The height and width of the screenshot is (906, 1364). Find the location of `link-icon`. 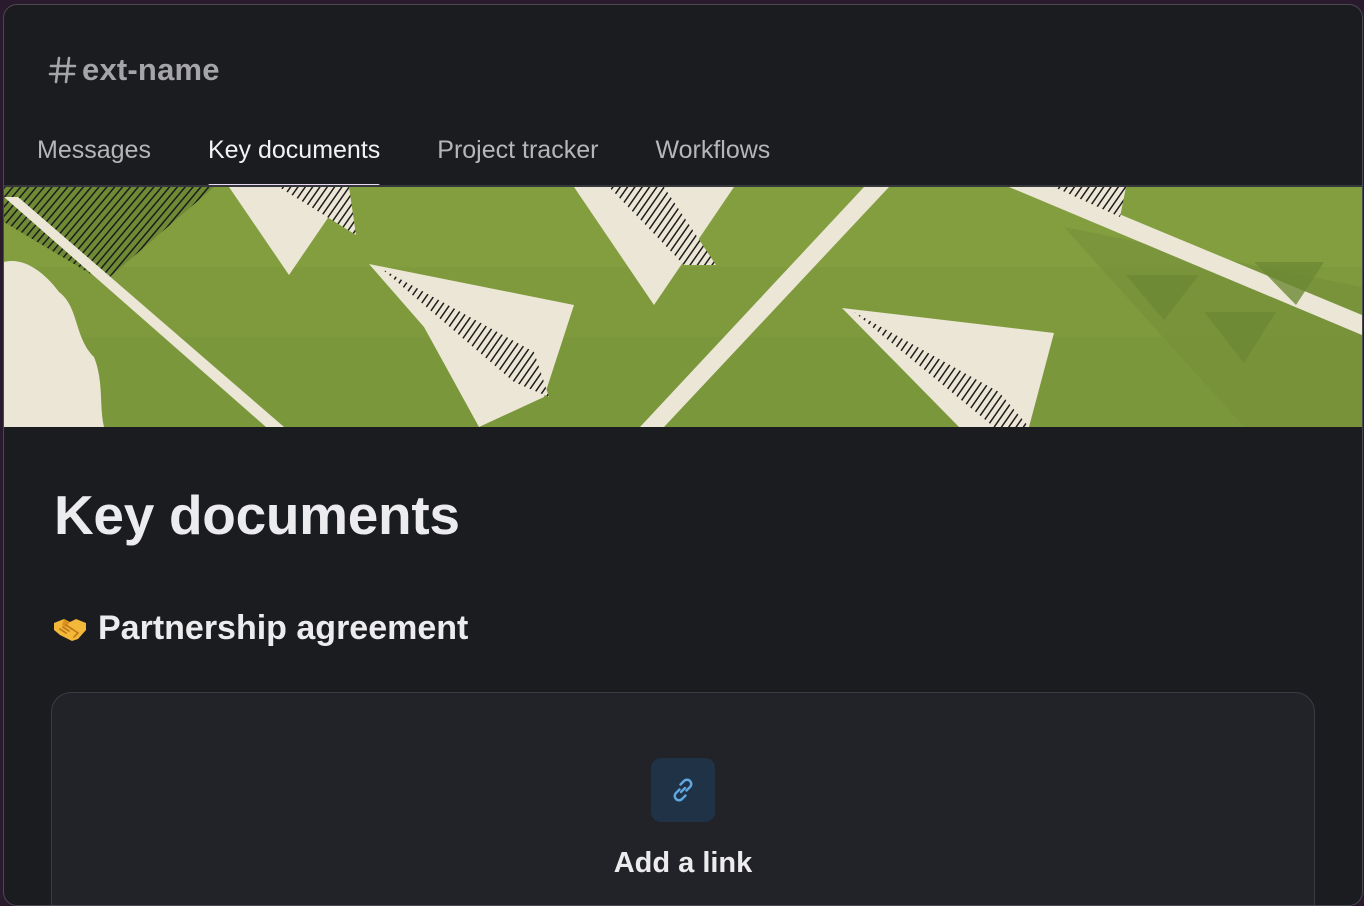

link-icon is located at coordinates (683, 790).